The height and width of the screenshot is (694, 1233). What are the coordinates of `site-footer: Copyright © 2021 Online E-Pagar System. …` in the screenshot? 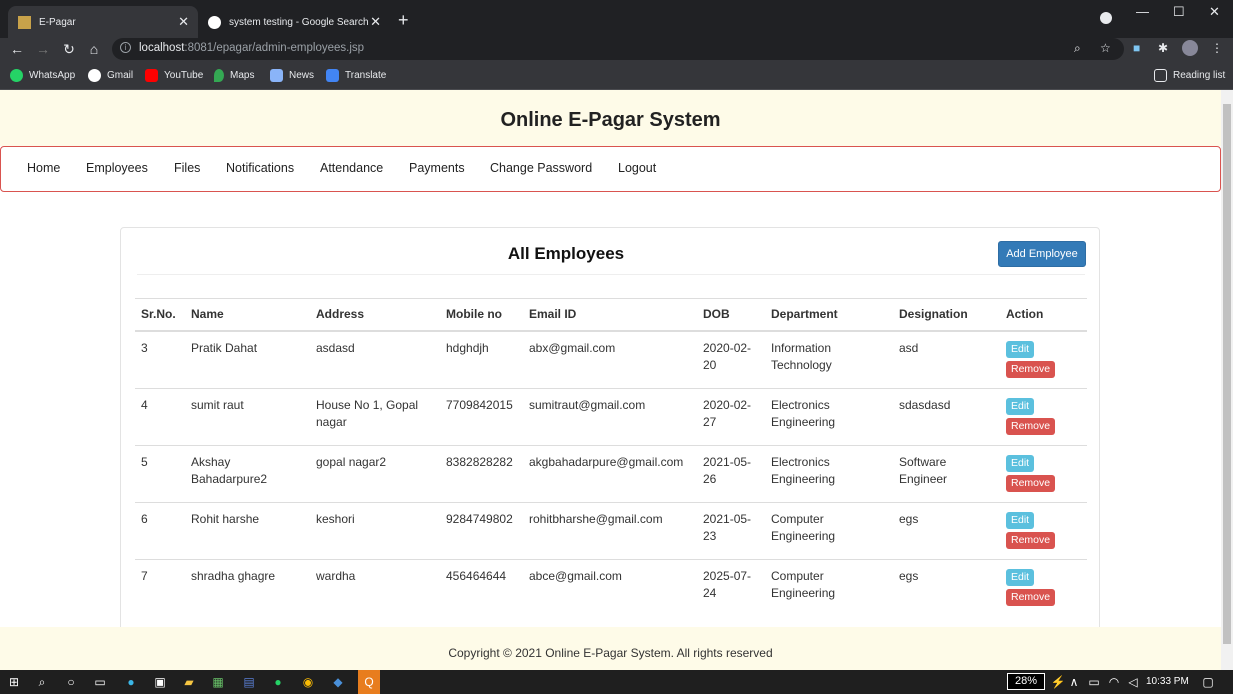 It's located at (610, 648).